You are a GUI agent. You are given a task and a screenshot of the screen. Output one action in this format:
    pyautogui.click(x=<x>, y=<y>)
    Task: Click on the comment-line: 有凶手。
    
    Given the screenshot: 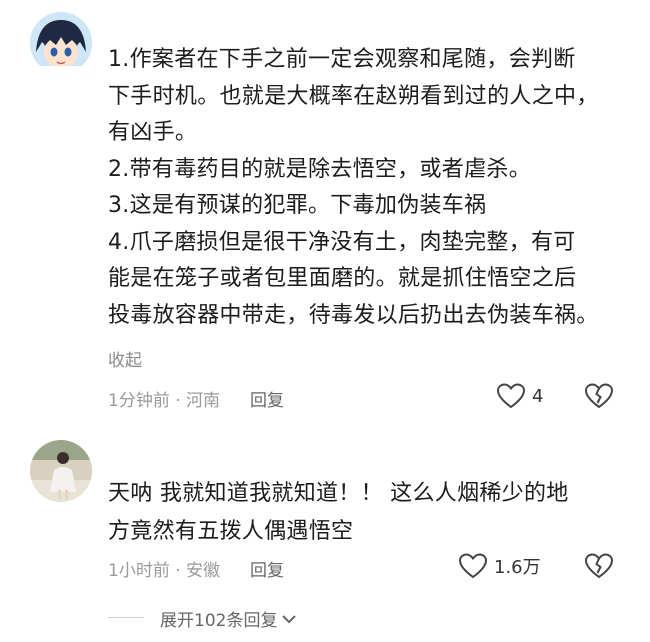 What is the action you would take?
    pyautogui.click(x=153, y=132)
    